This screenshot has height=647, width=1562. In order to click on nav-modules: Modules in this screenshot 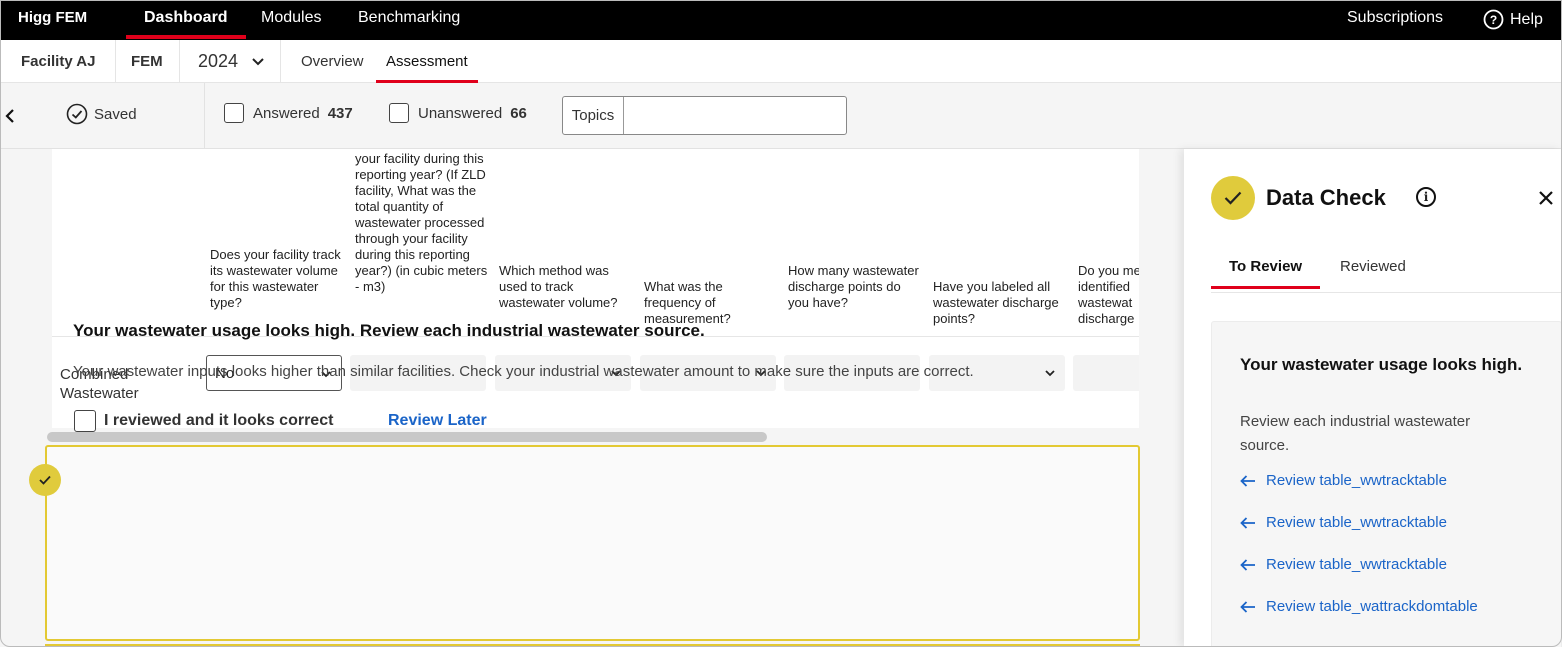, I will do `click(291, 18)`.